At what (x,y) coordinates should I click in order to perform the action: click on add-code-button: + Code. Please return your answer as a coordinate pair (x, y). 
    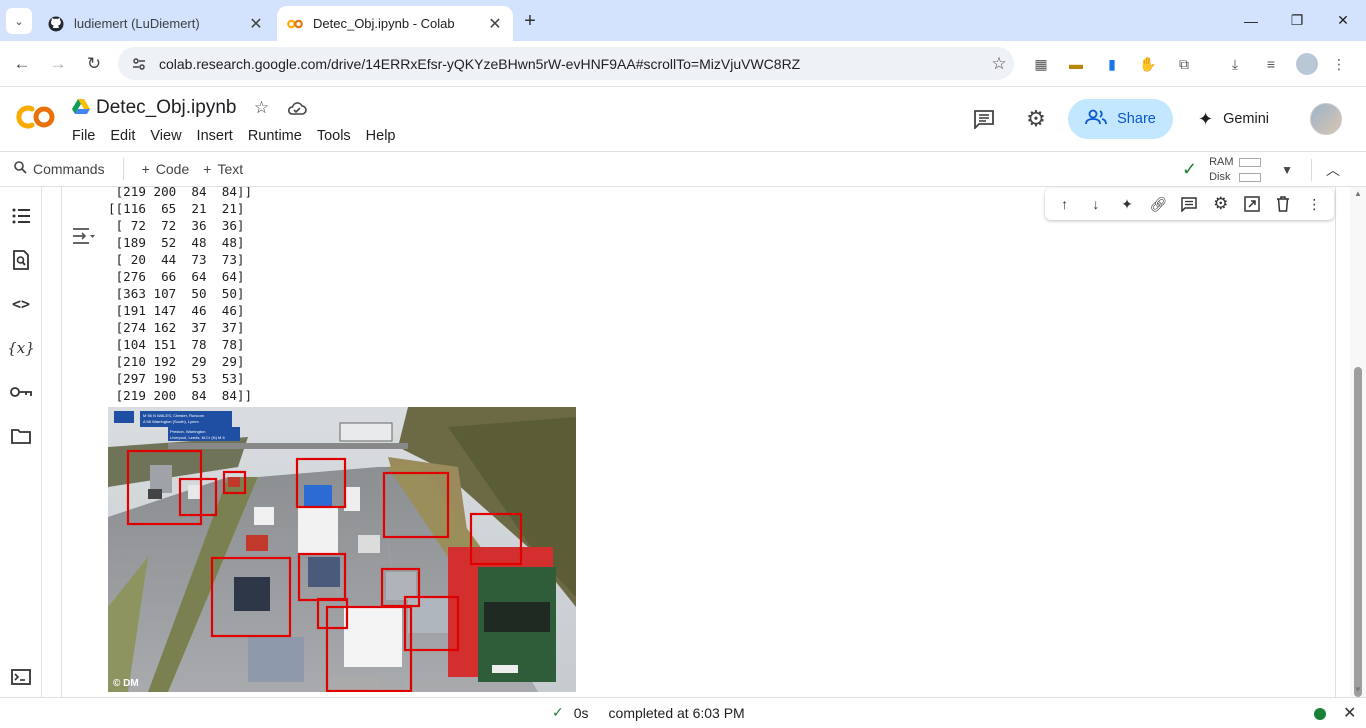
    Looking at the image, I should click on (166, 169).